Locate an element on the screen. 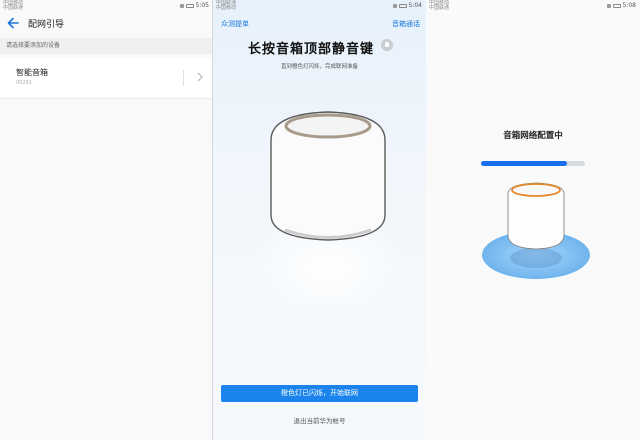  speaker-illustration is located at coordinates (328, 217).